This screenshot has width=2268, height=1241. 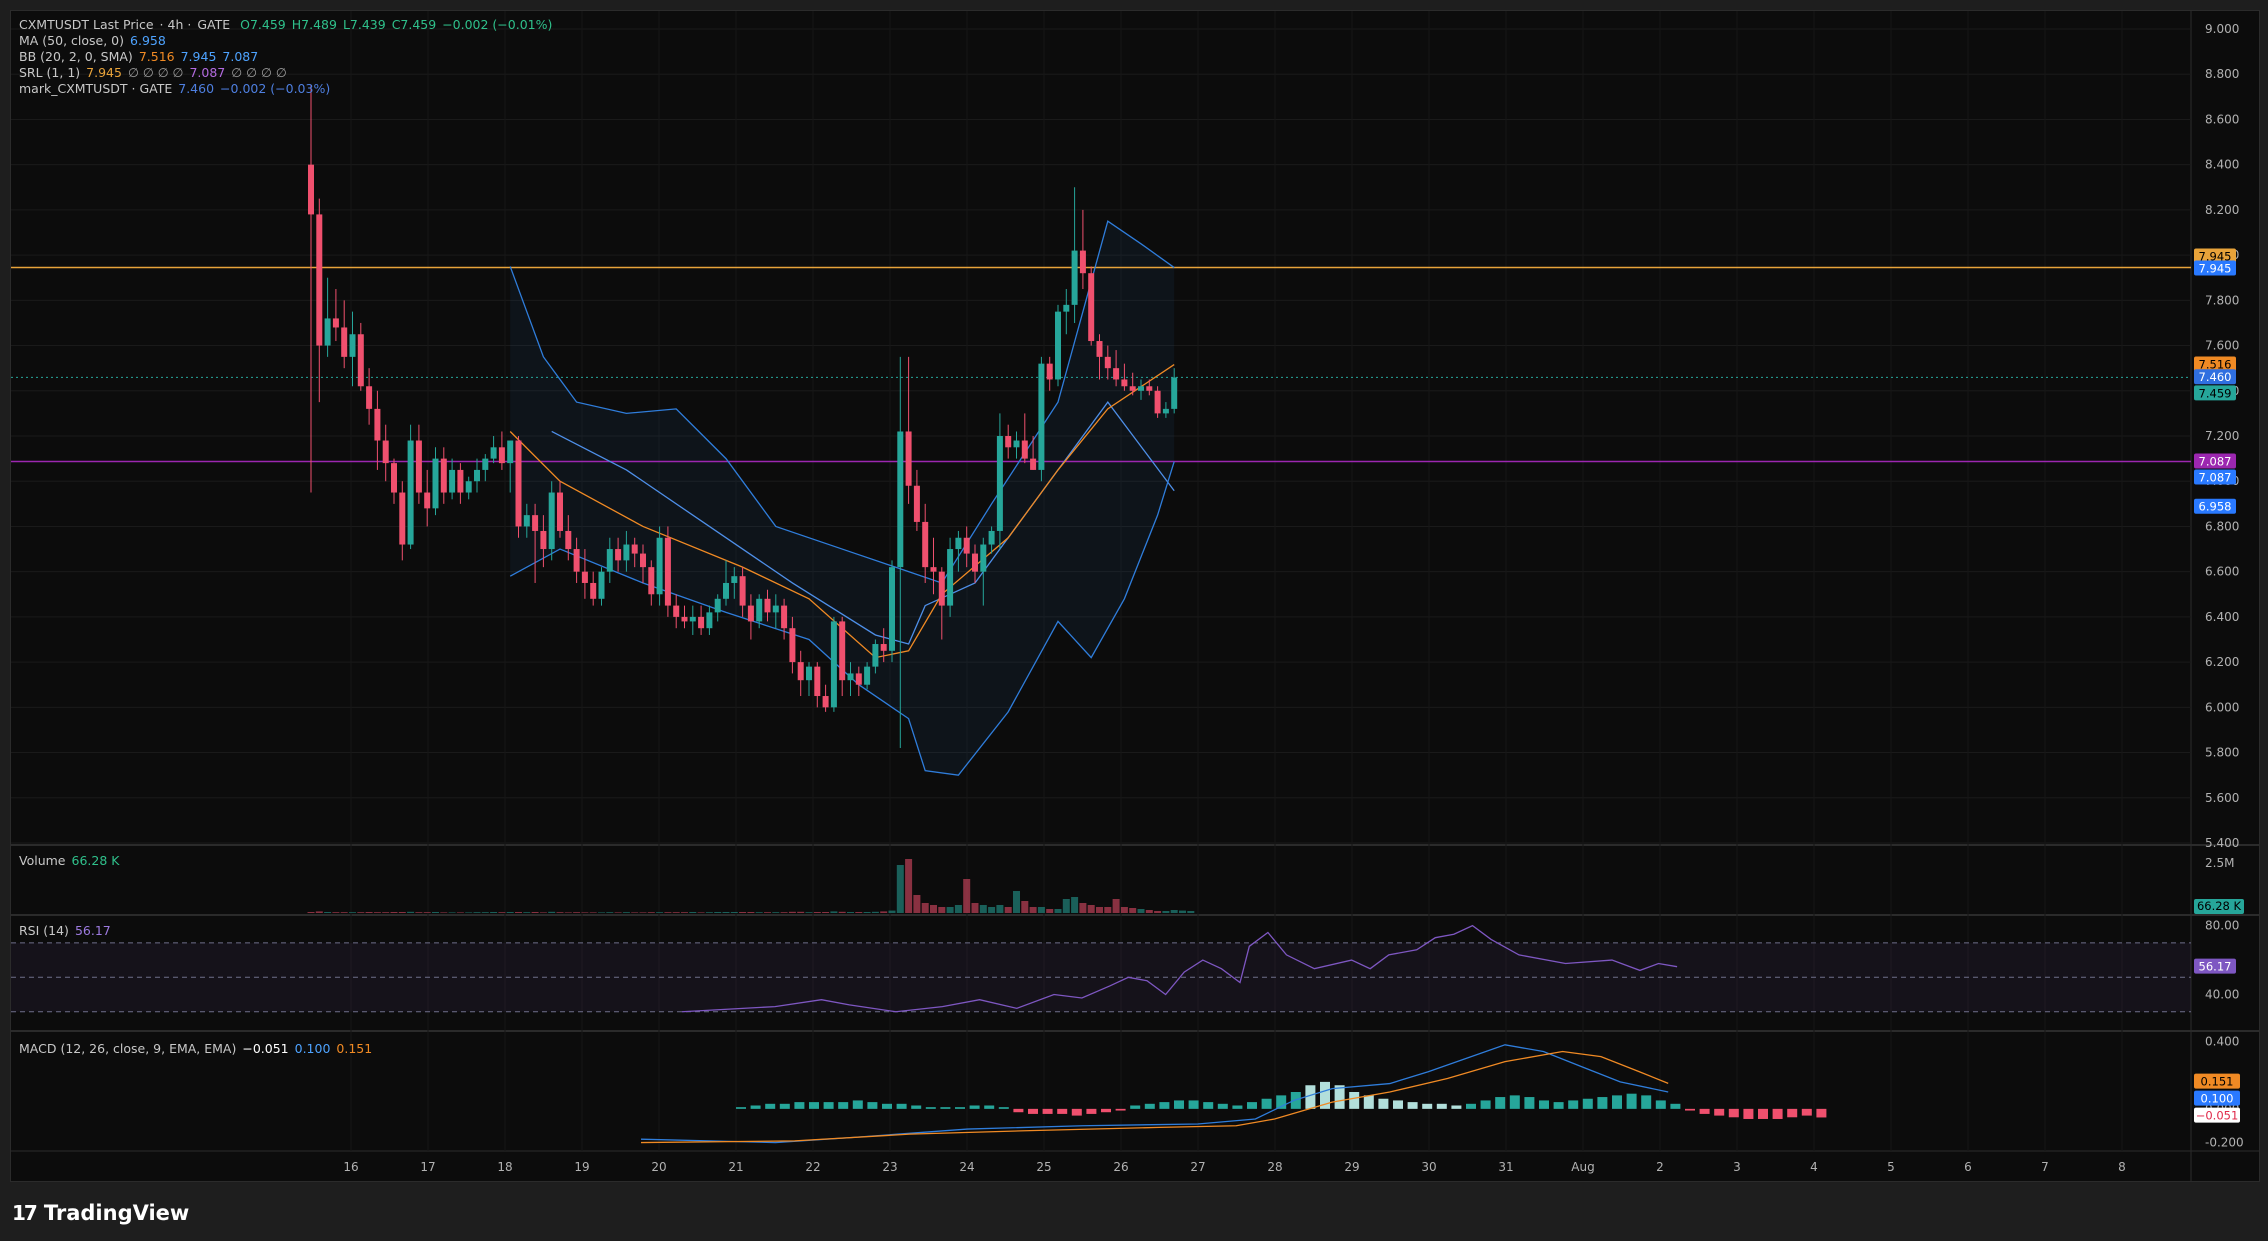 I want to click on legend-ma: MA (50, close, 0) 6.958, so click(x=95, y=40).